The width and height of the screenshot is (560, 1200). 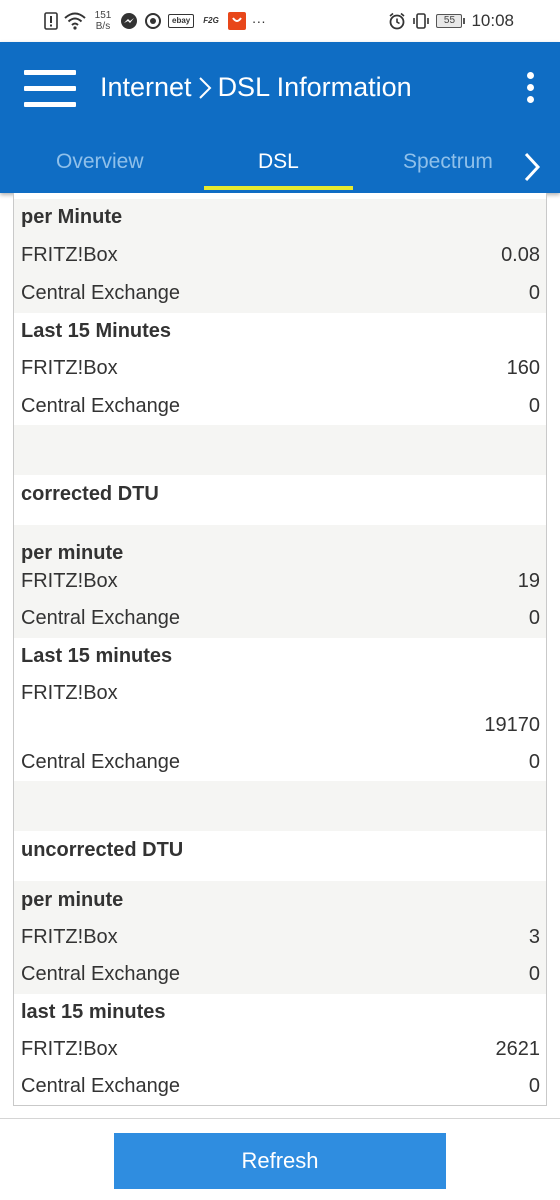 What do you see at coordinates (523, 368) in the screenshot?
I see `row-value: 160` at bounding box center [523, 368].